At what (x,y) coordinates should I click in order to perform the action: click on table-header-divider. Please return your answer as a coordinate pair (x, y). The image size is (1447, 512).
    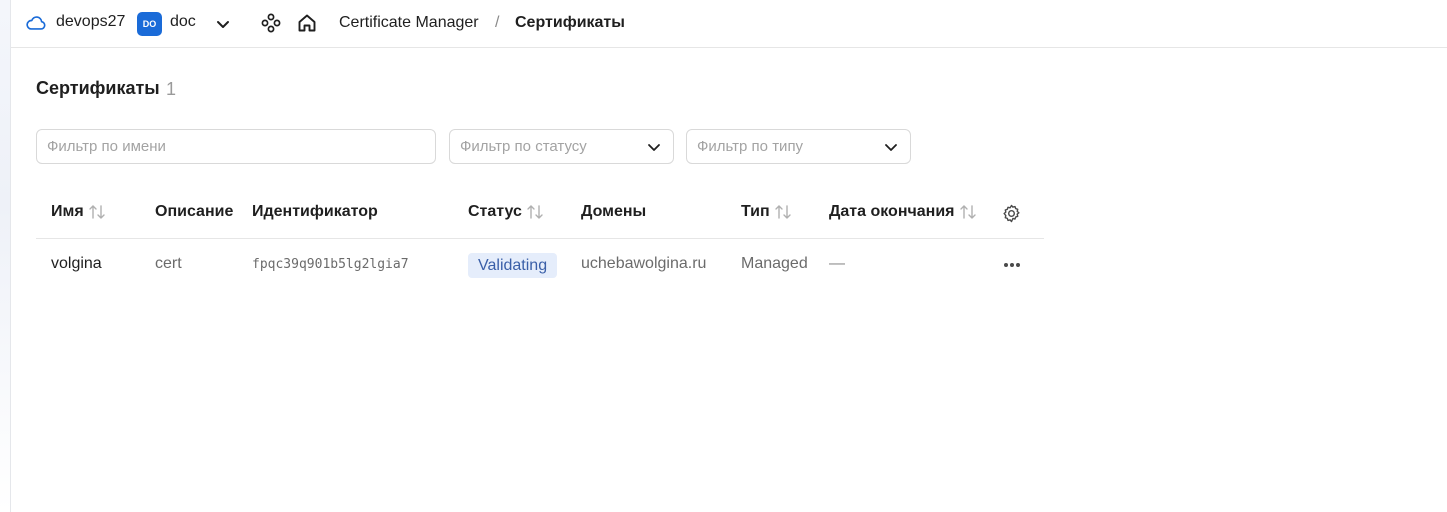
    Looking at the image, I should click on (540, 238).